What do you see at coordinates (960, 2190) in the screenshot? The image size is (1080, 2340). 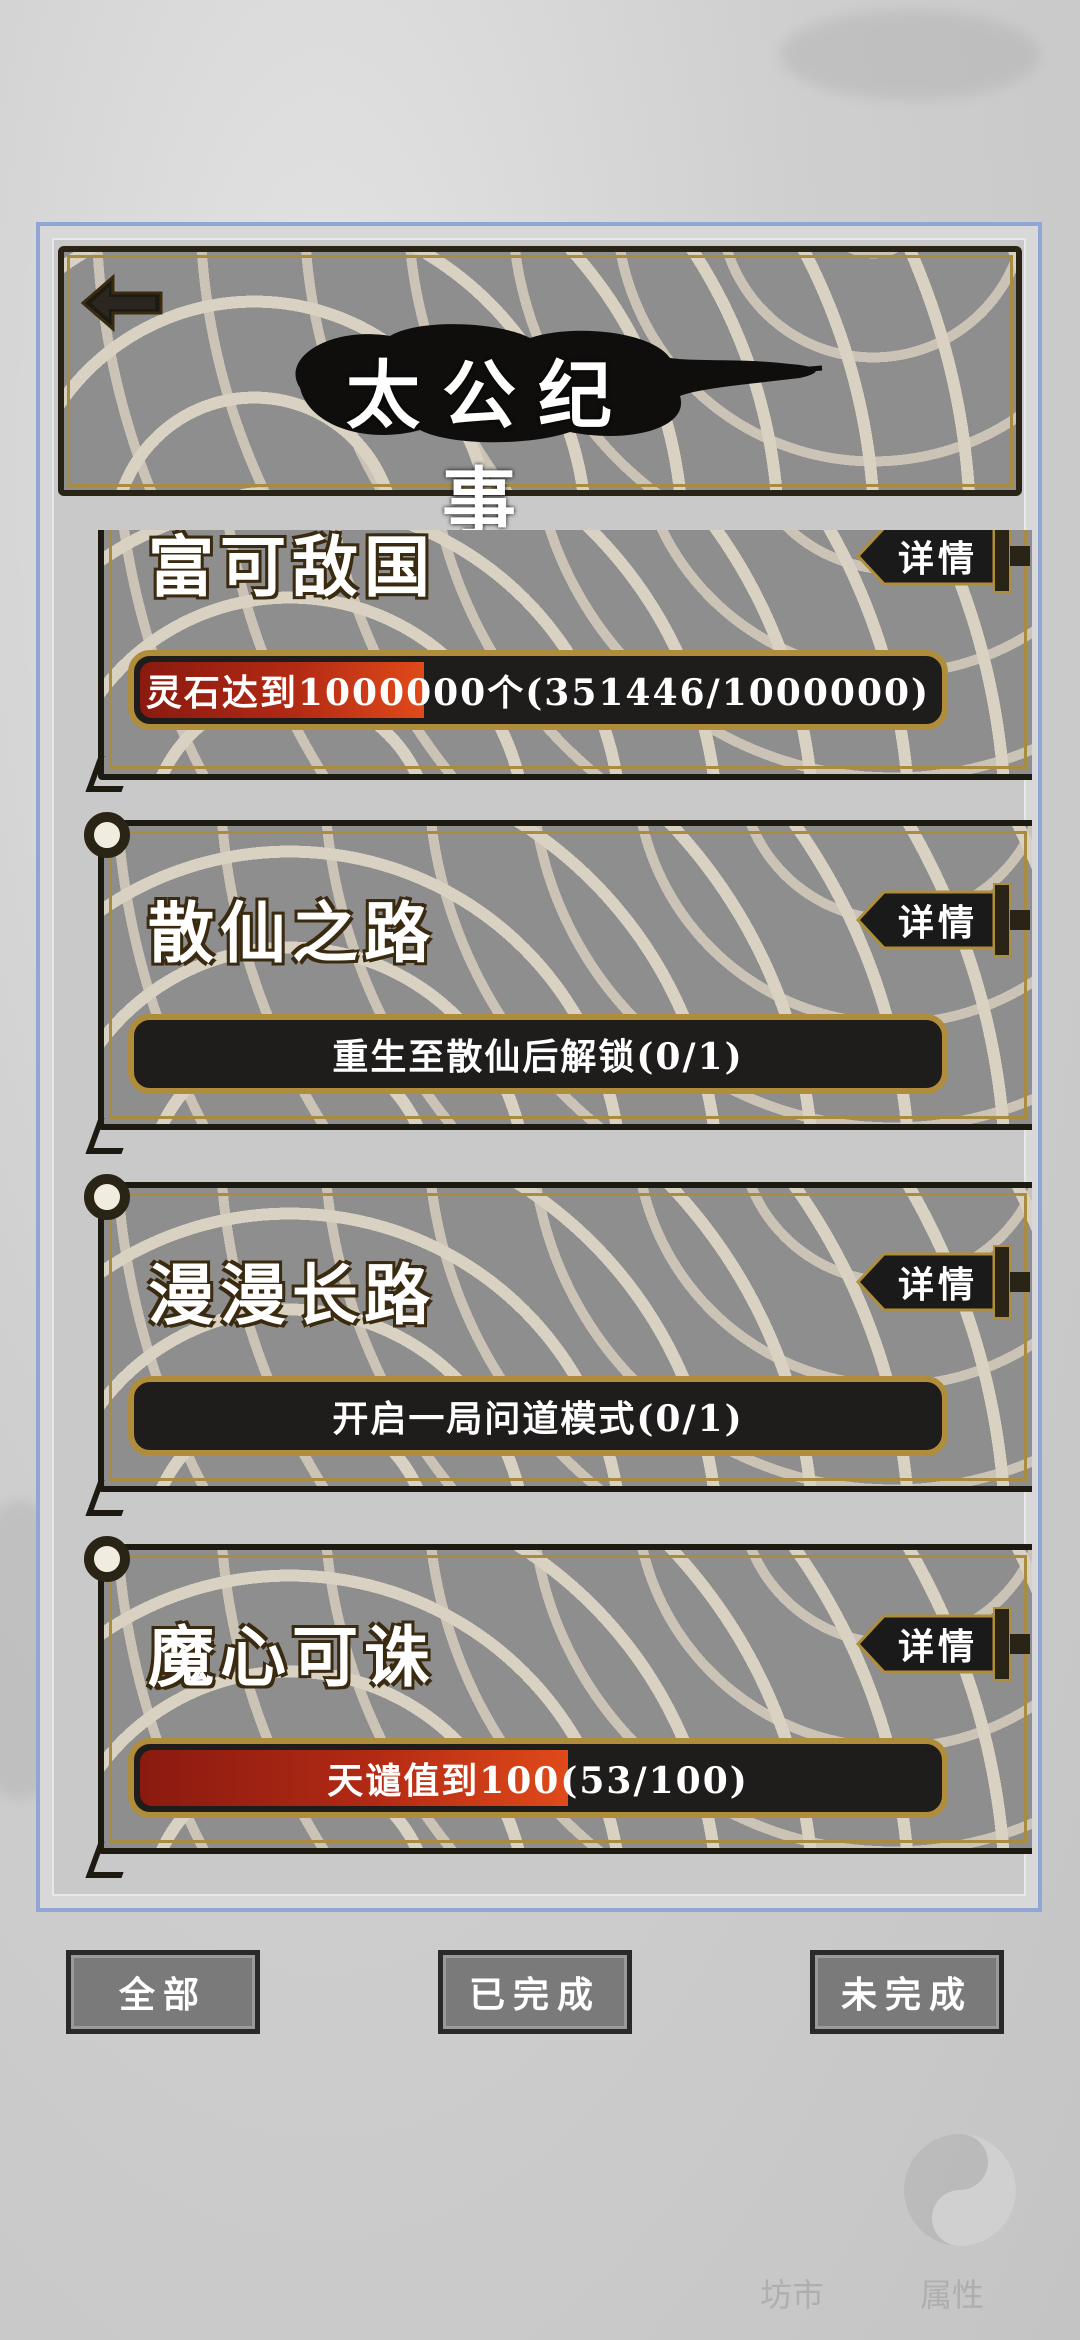 I see `yin-yang-icon` at bounding box center [960, 2190].